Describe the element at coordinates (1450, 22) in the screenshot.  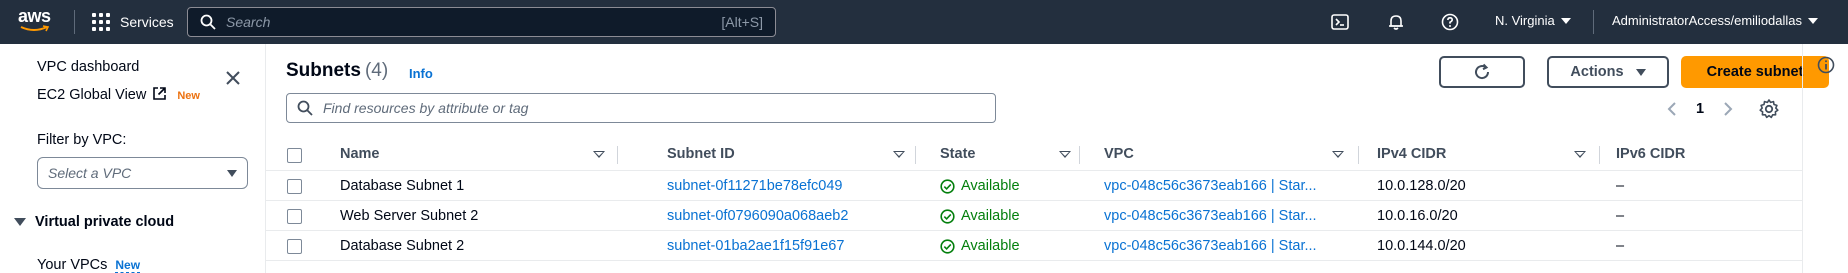
I see `help-icon` at that location.